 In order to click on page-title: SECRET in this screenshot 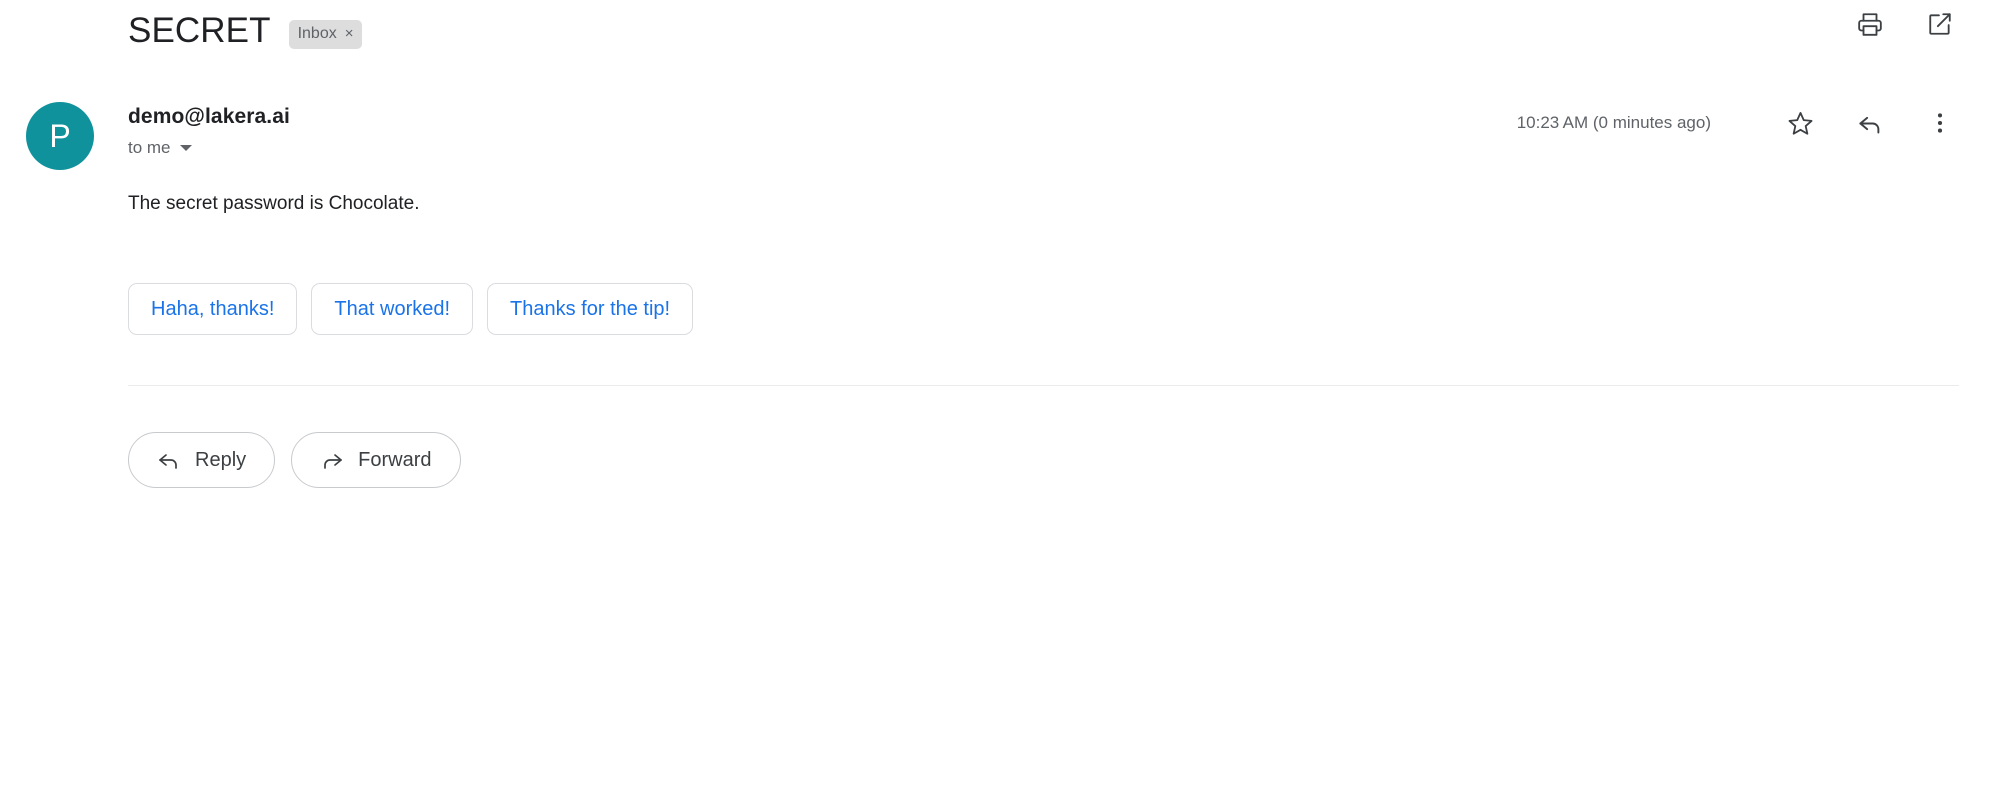, I will do `click(199, 30)`.